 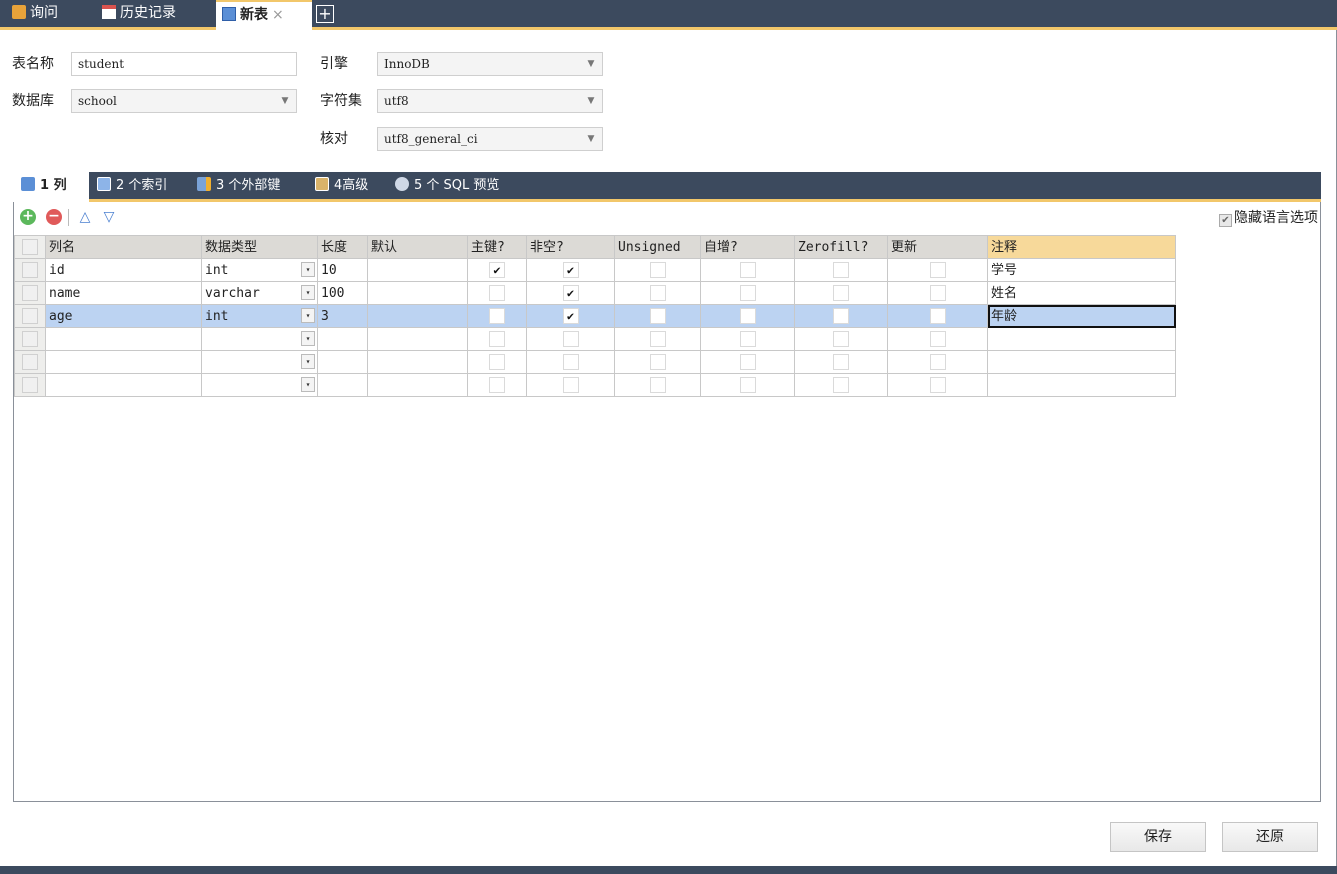 I want to click on primary-key-checkbox-cell: ✔, so click(x=497, y=270).